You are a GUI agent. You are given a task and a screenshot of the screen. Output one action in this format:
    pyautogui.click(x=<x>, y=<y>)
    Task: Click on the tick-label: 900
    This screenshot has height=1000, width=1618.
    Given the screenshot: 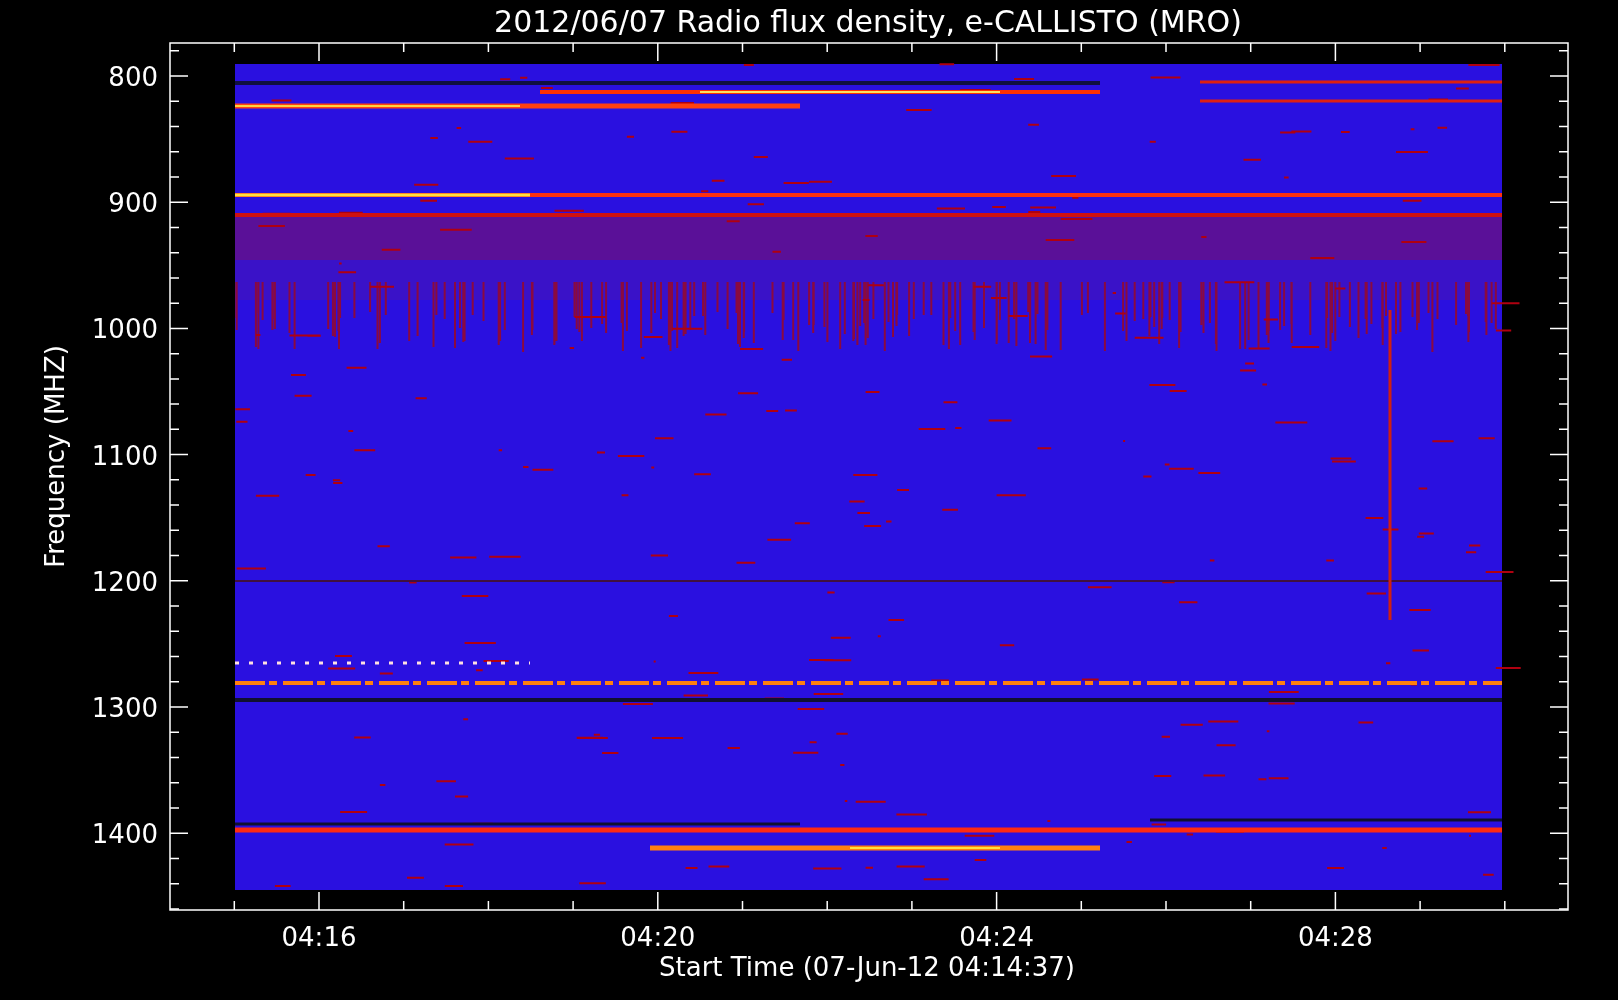 What is the action you would take?
    pyautogui.click(x=133, y=203)
    